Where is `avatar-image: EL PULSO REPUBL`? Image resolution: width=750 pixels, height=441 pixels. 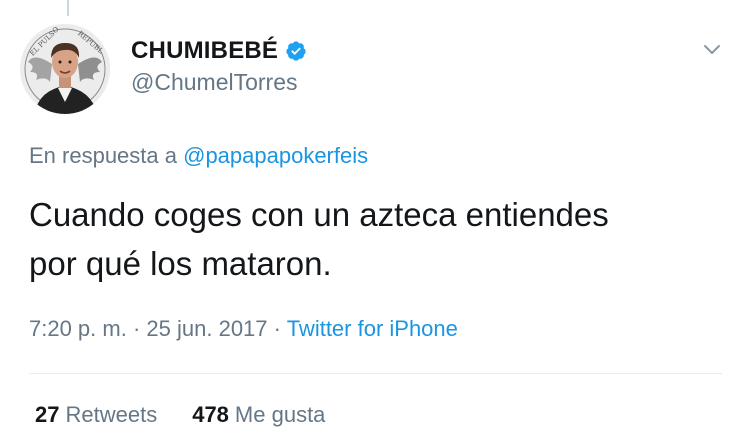
avatar-image: EL PULSO REPUBL is located at coordinates (65, 69).